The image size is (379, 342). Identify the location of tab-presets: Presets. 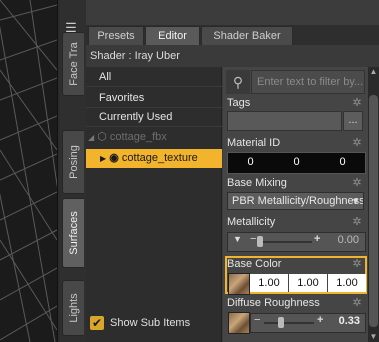
(116, 35).